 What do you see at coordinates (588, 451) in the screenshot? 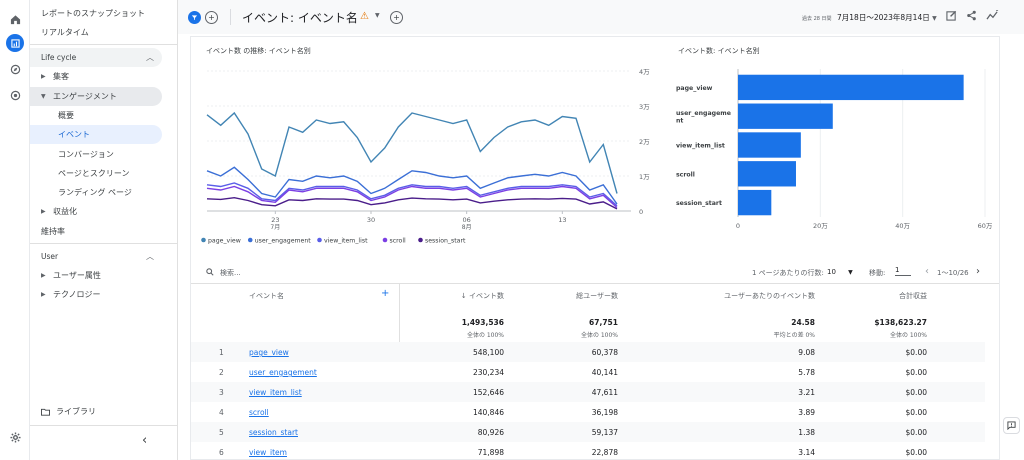
I see `table-row: 6 view_item 71,898 22,878 3.14 $0.00` at bounding box center [588, 451].